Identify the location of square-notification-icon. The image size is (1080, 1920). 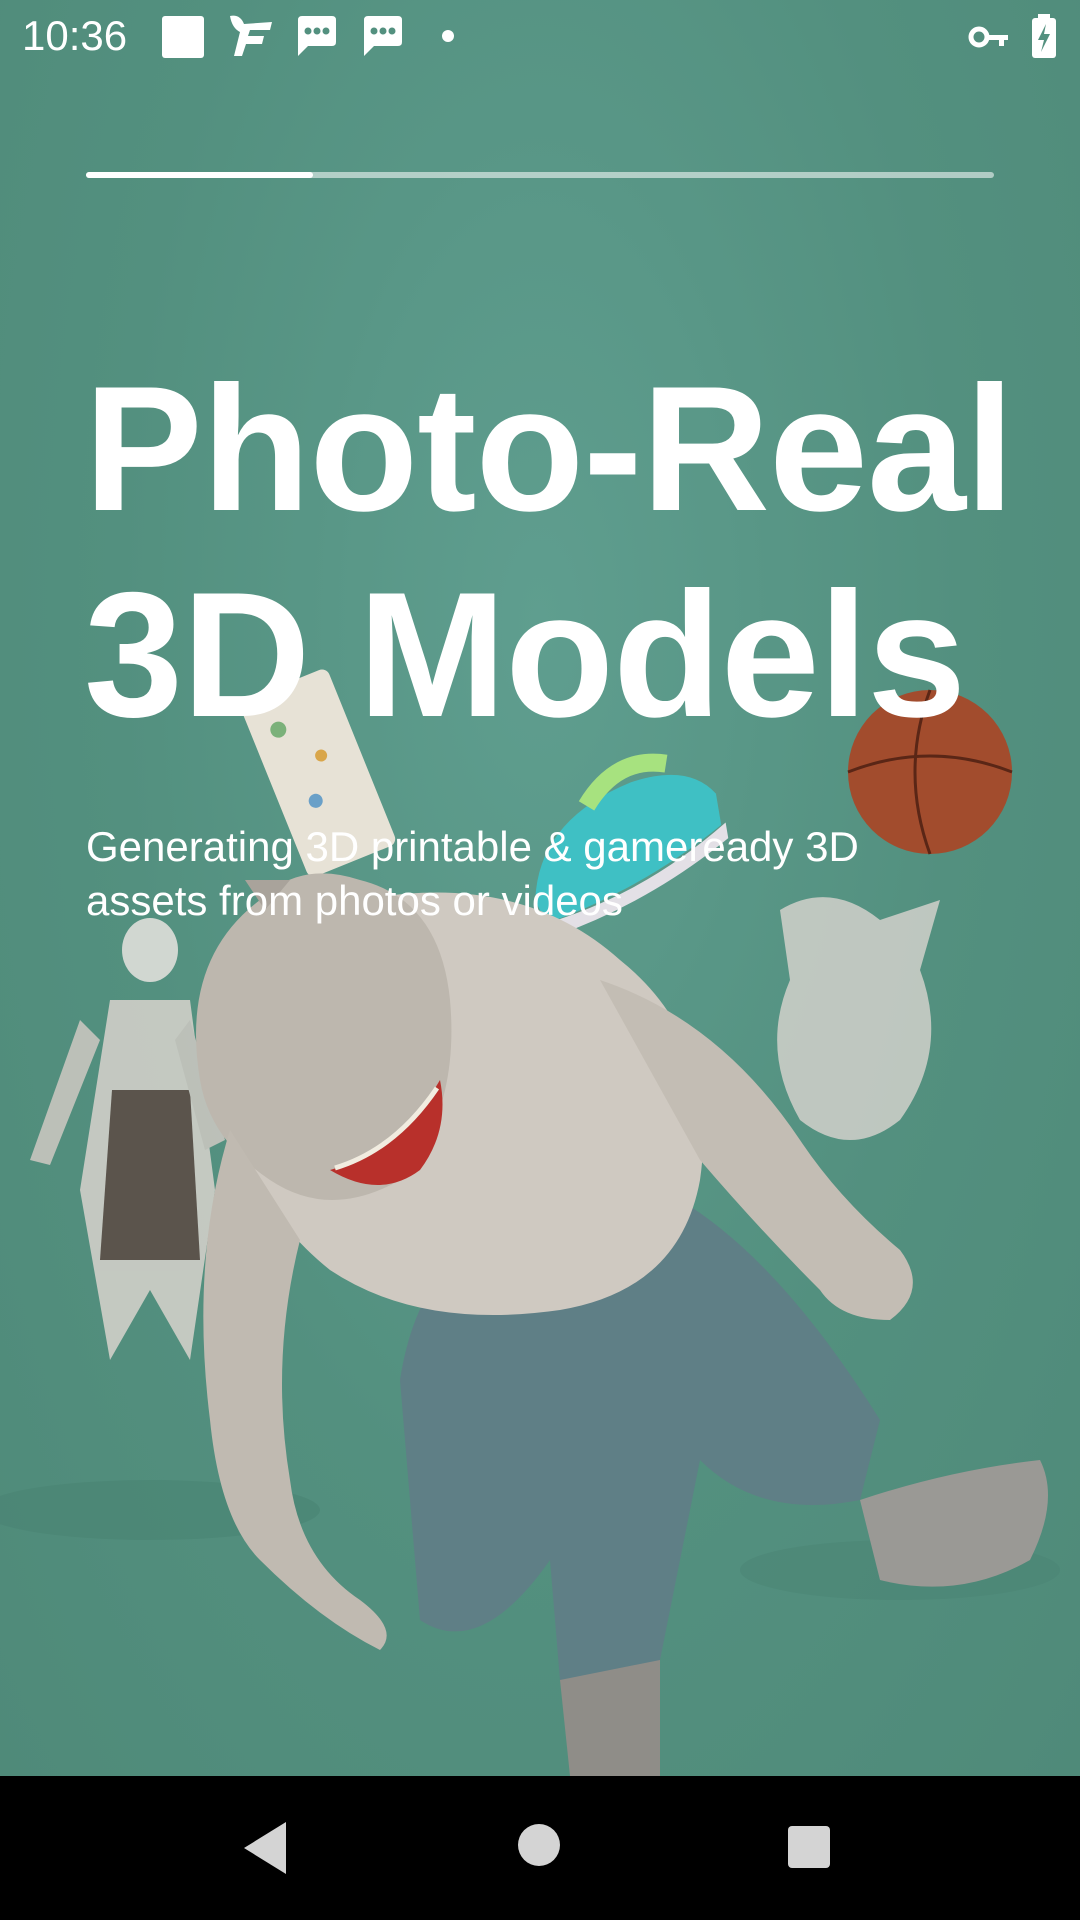
(183, 37).